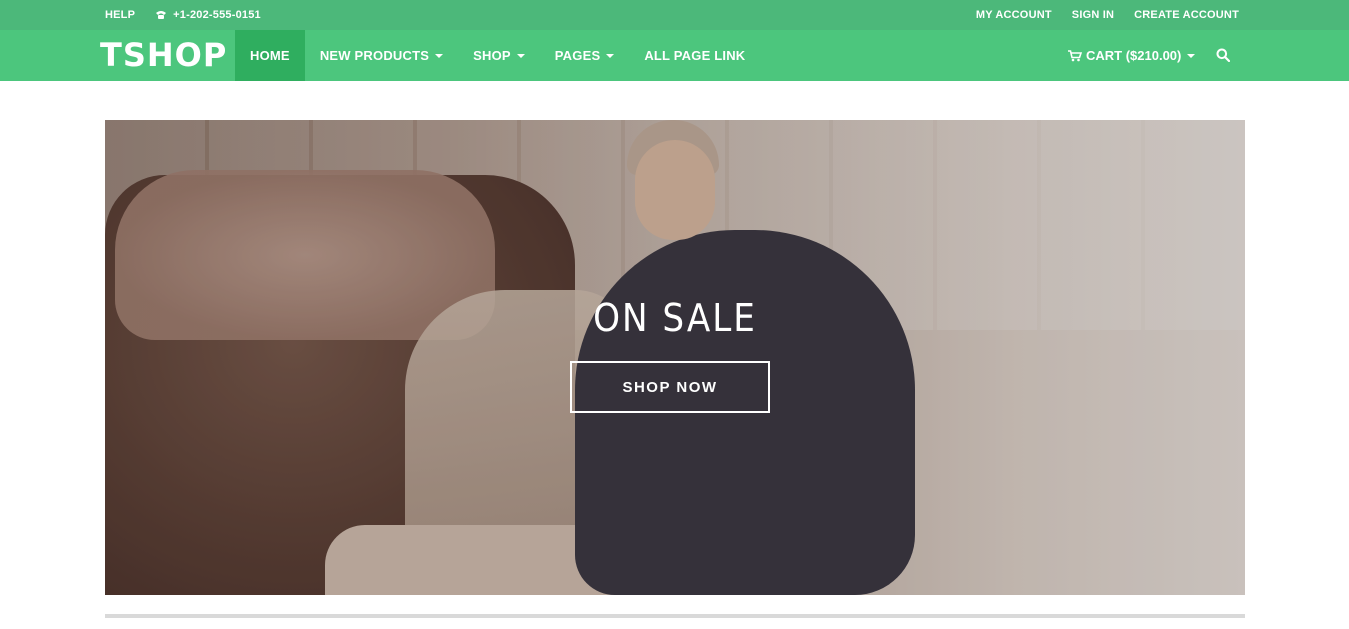  What do you see at coordinates (161, 15) in the screenshot?
I see `phone-icon` at bounding box center [161, 15].